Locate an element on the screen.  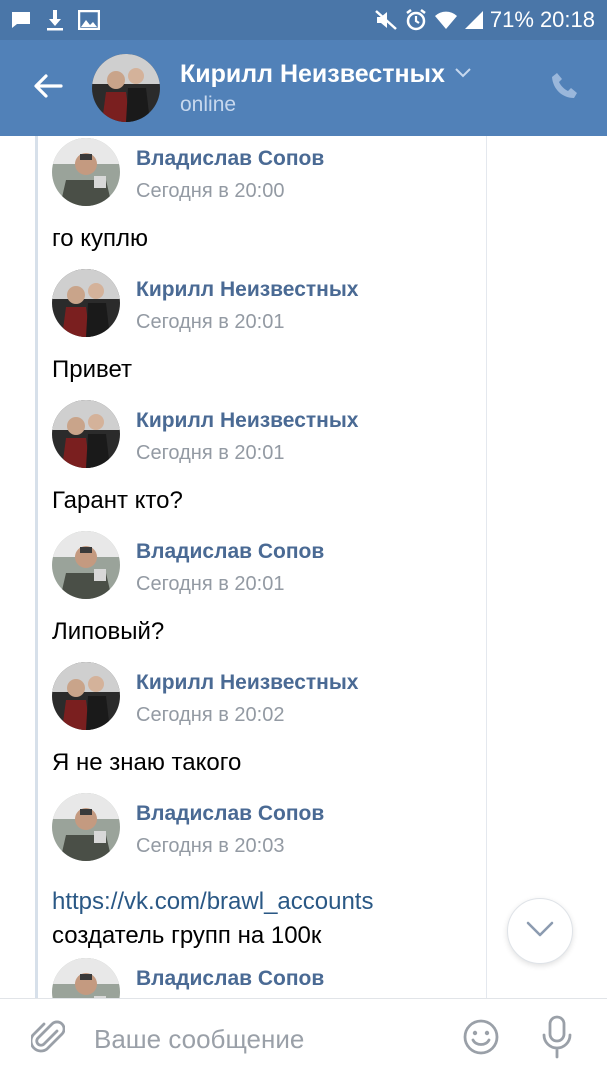
message-header: Владислав Сопов Сегодня в 20:00 is located at coordinates (272, 172).